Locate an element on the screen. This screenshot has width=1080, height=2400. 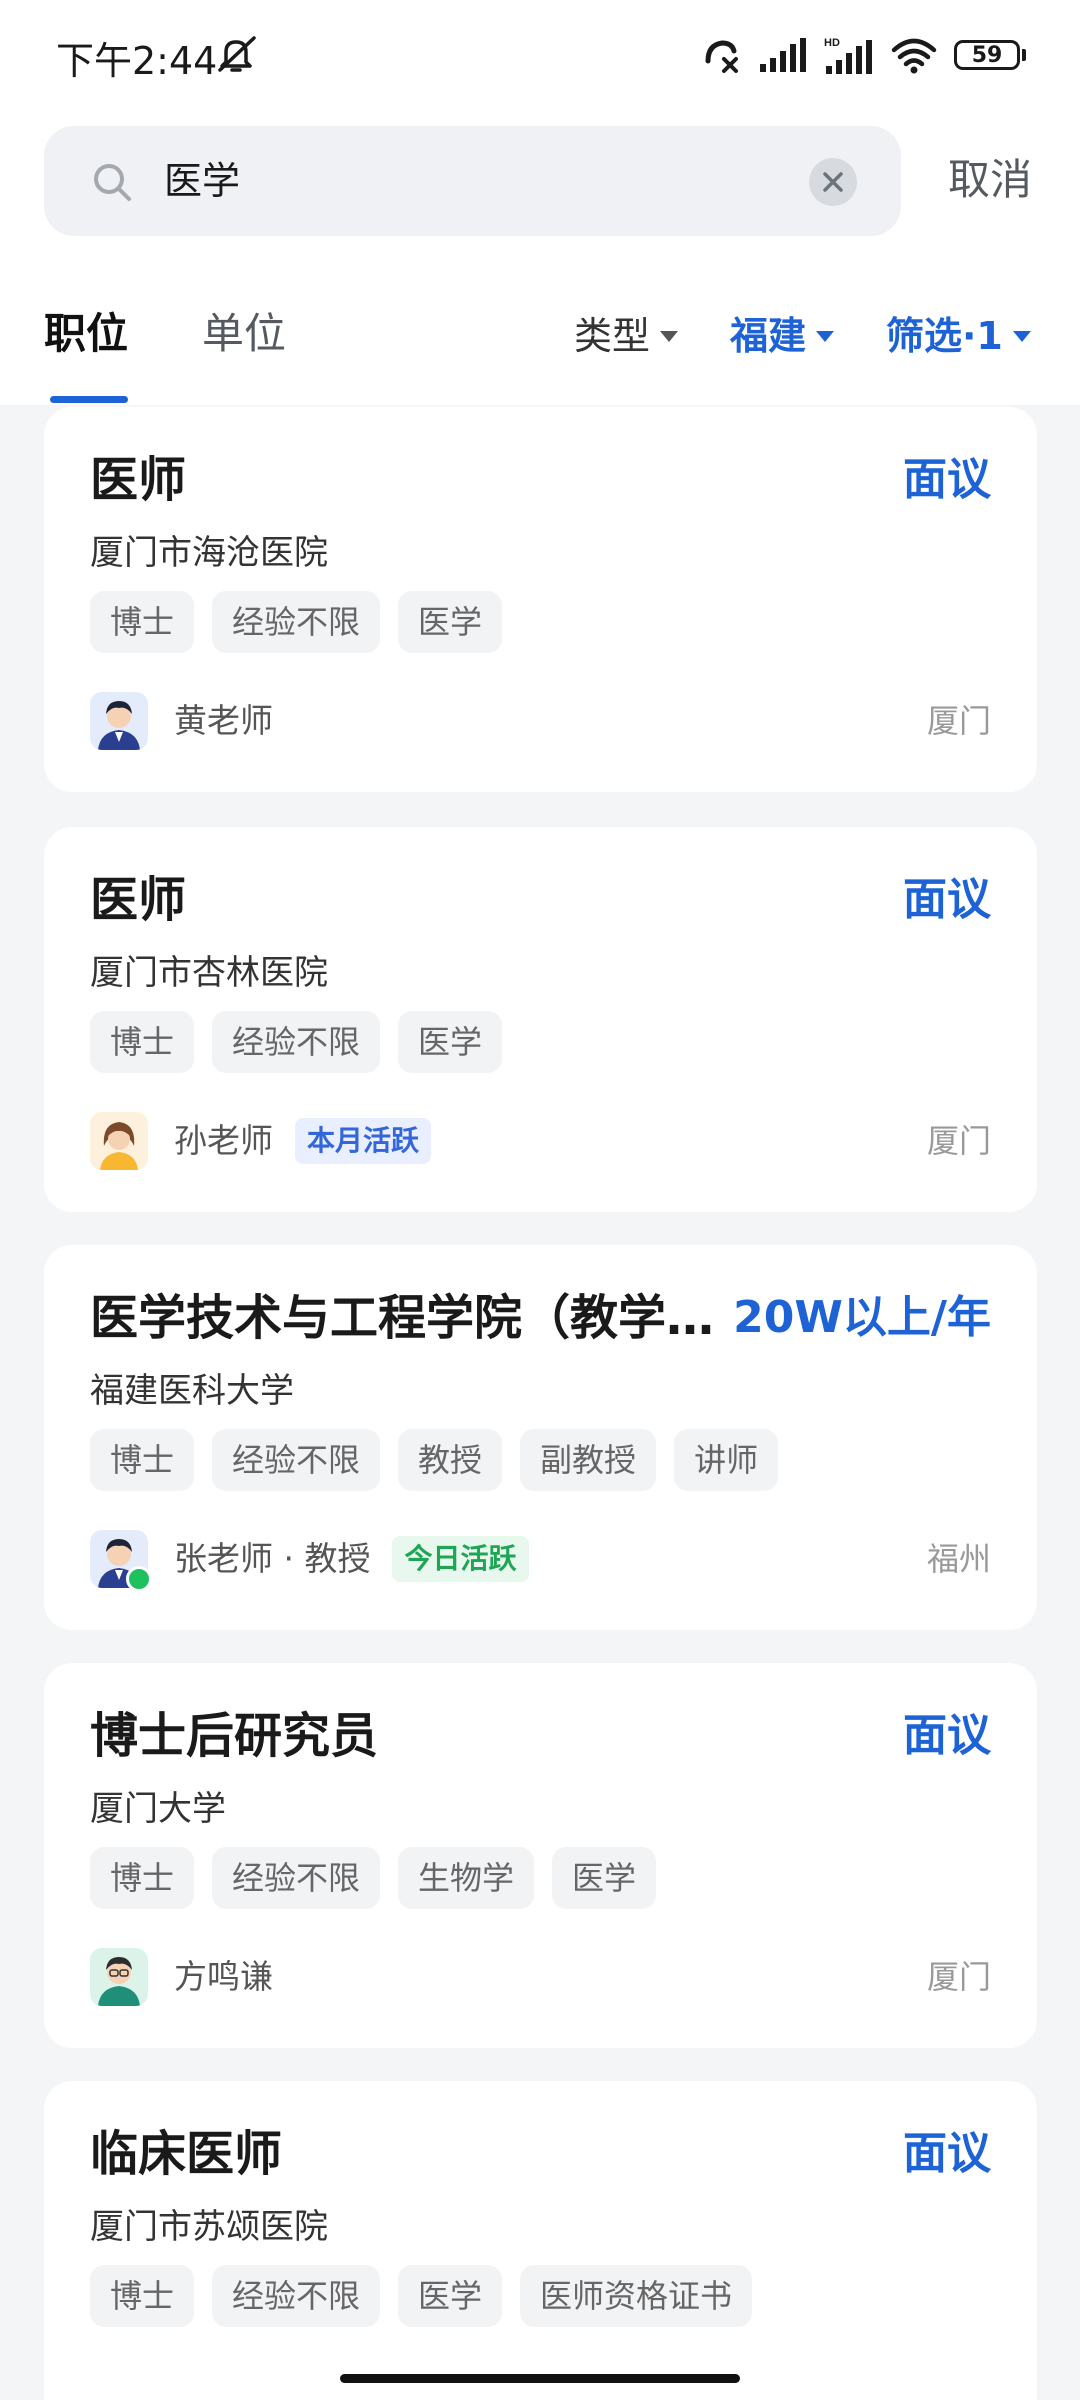
job-contact: 张老师 · 教授 今日活跃 is located at coordinates (309, 1560).